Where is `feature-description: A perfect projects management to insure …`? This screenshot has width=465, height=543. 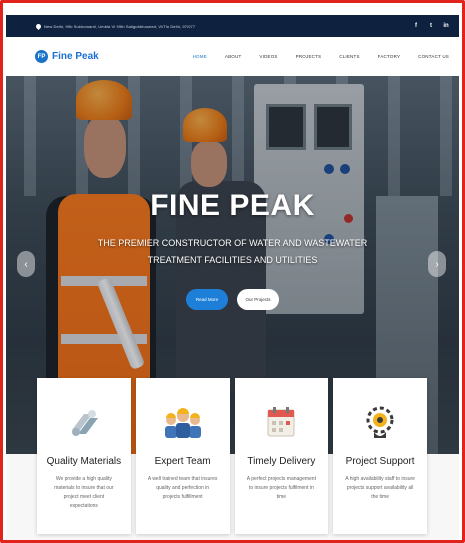
feature-description: A perfect projects management to insure … is located at coordinates (281, 488).